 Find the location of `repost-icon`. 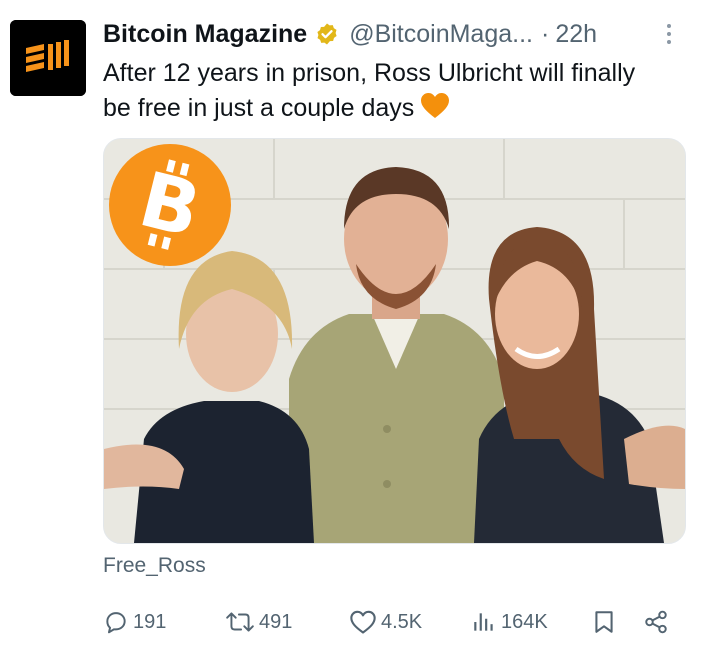

repost-icon is located at coordinates (240, 622).